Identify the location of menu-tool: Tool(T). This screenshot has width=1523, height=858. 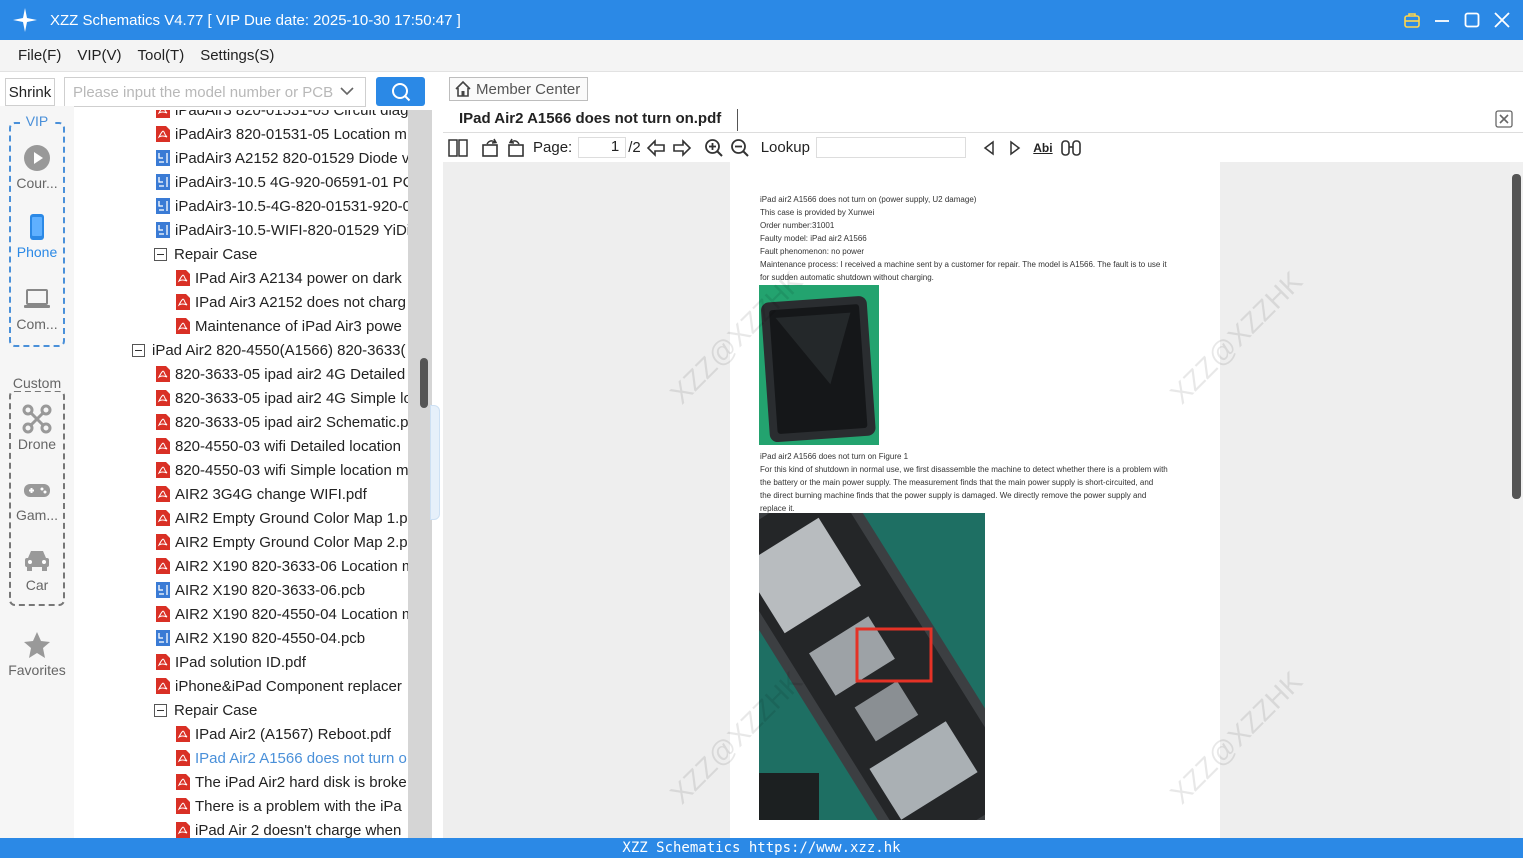
(161, 55).